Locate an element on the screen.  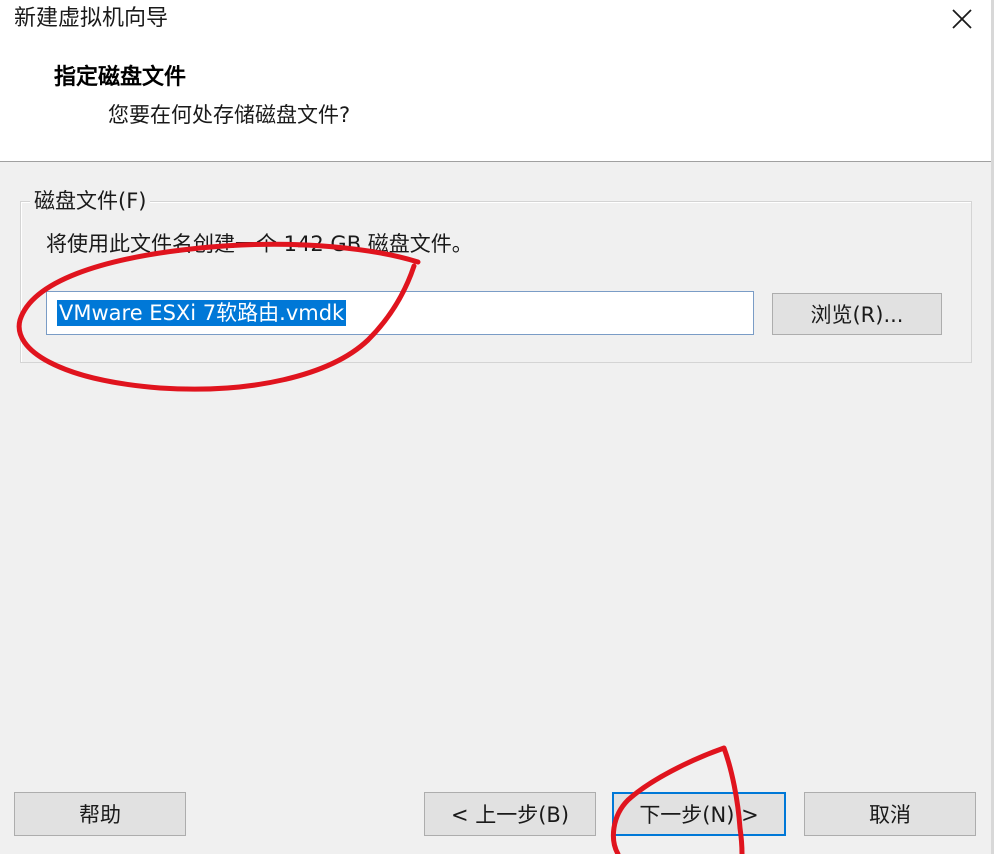
close-button is located at coordinates (962, 19).